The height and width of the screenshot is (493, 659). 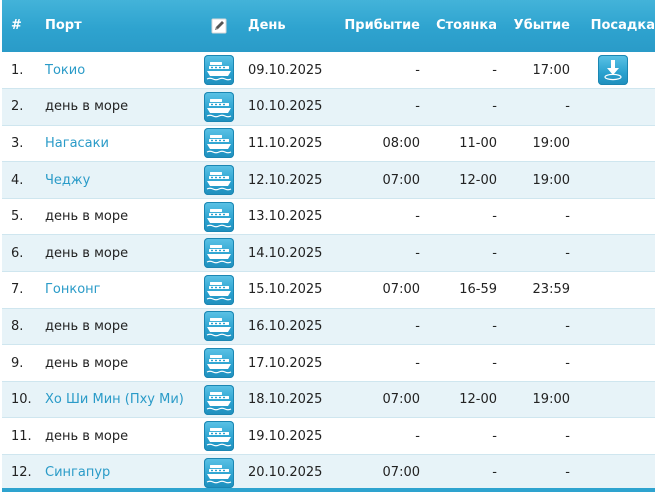 I want to click on table-row: 12. Сингапур 20.10.2025 07:00 - -, so click(x=328, y=473).